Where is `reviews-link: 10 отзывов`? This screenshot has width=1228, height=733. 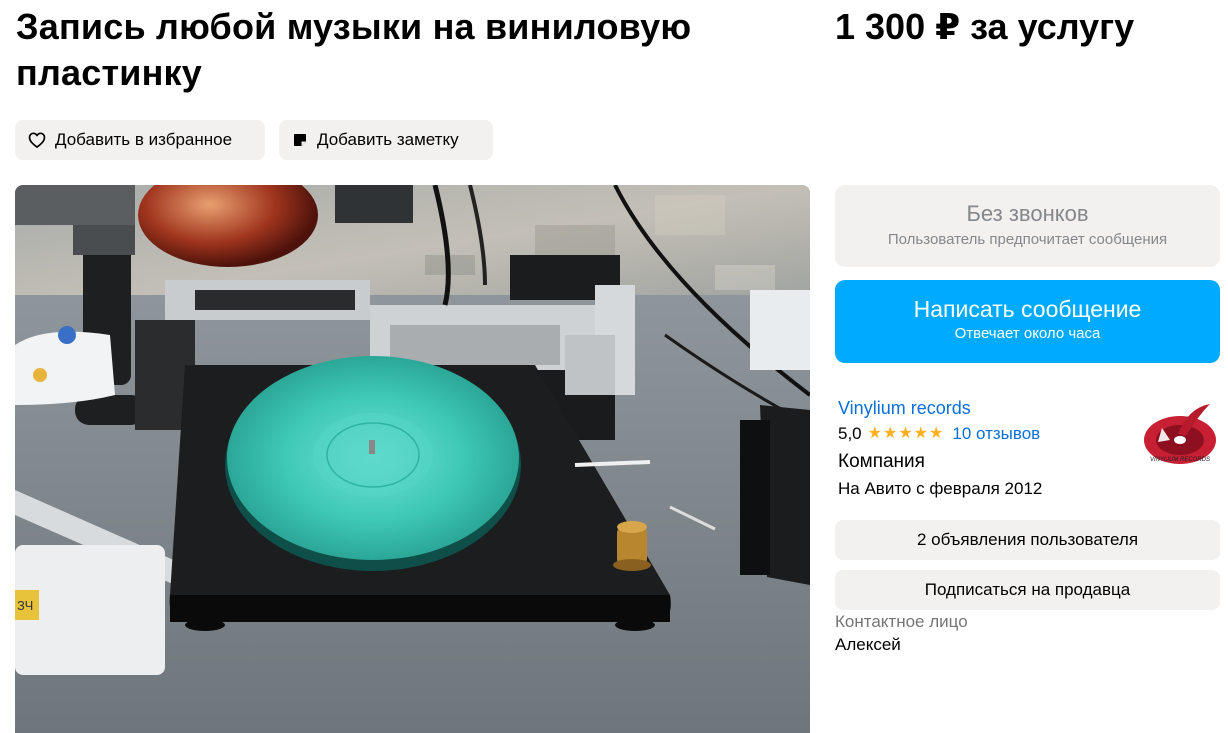 reviews-link: 10 отзывов is located at coordinates (996, 434).